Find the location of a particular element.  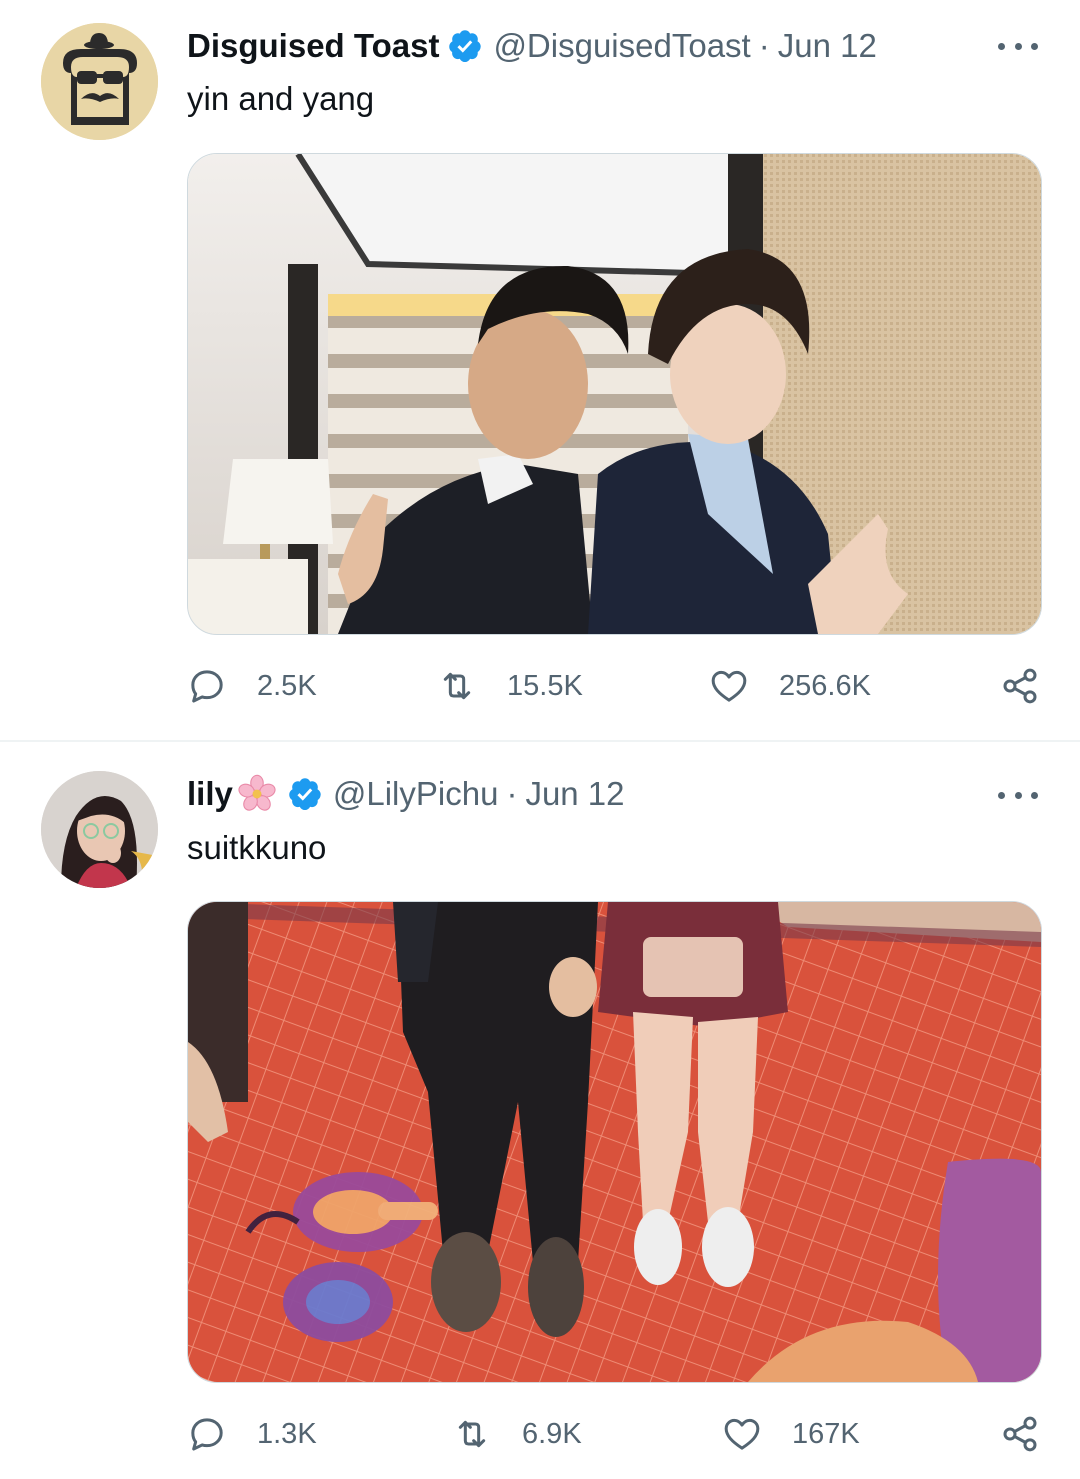

cherry-blossom-emoji-icon is located at coordinates (257, 792).